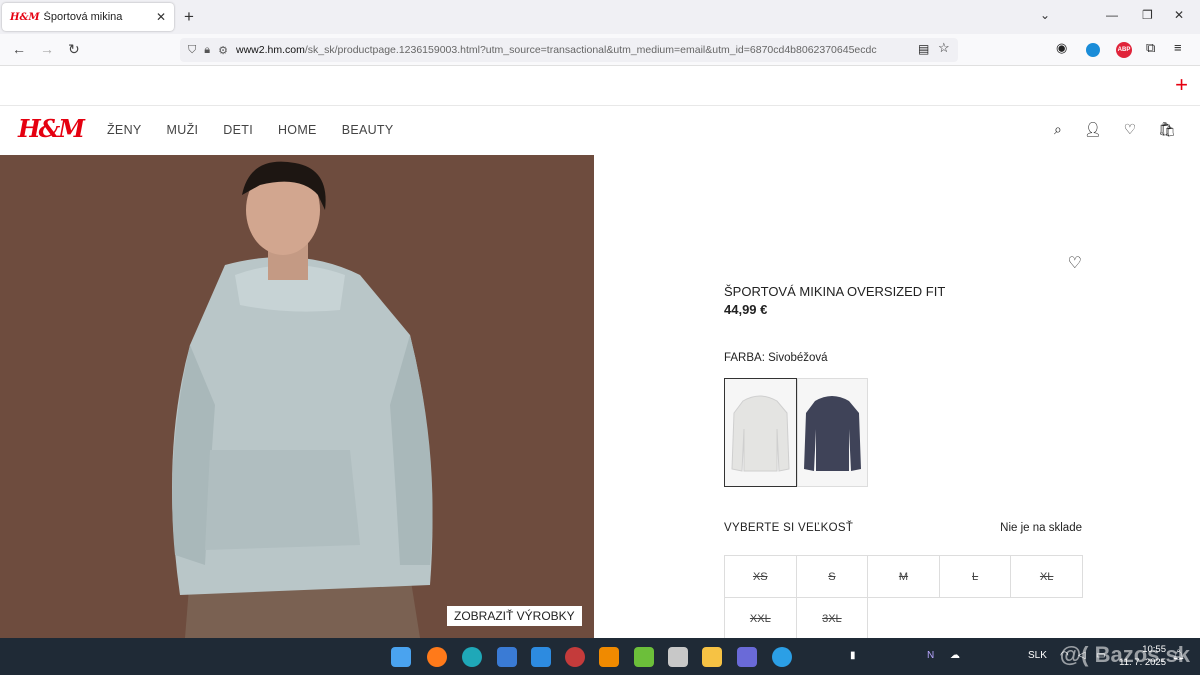 The width and height of the screenshot is (1200, 675). Describe the element at coordinates (238, 130) in the screenshot. I see `menu-item-deti: DETI` at that location.